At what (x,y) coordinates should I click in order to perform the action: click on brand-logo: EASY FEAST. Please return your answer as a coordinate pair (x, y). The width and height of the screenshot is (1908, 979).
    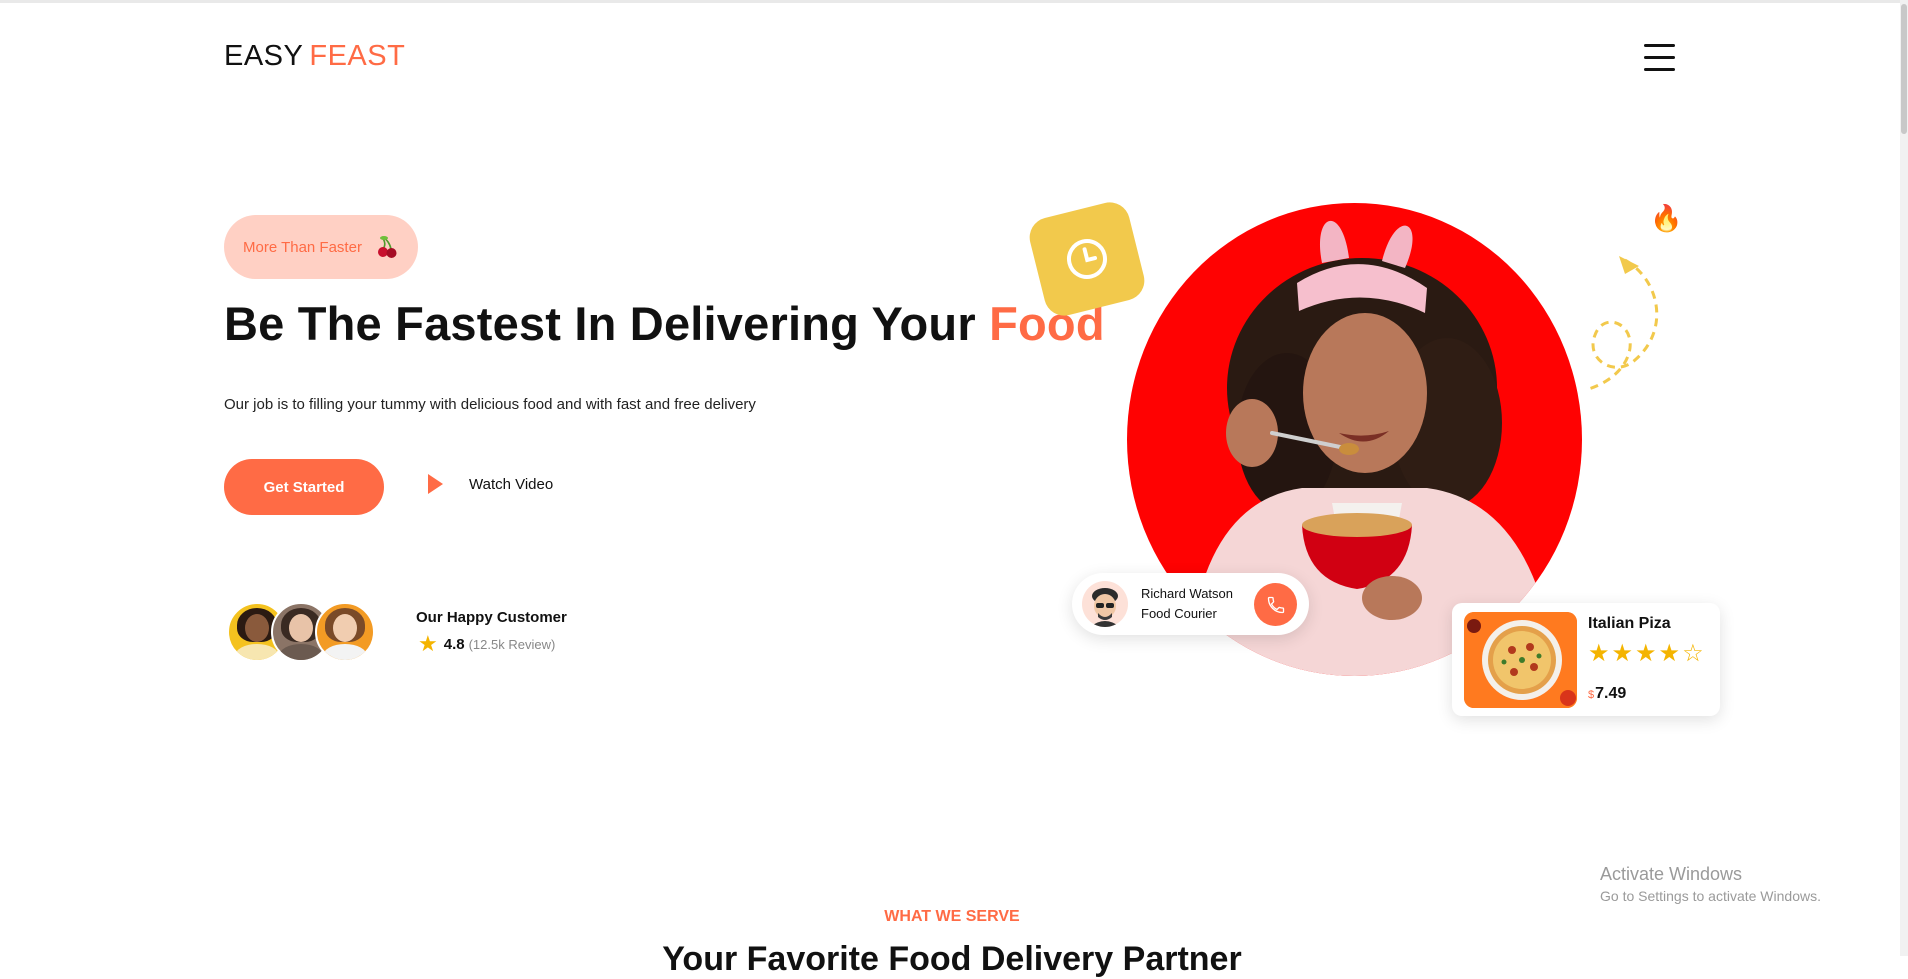
    Looking at the image, I should click on (314, 56).